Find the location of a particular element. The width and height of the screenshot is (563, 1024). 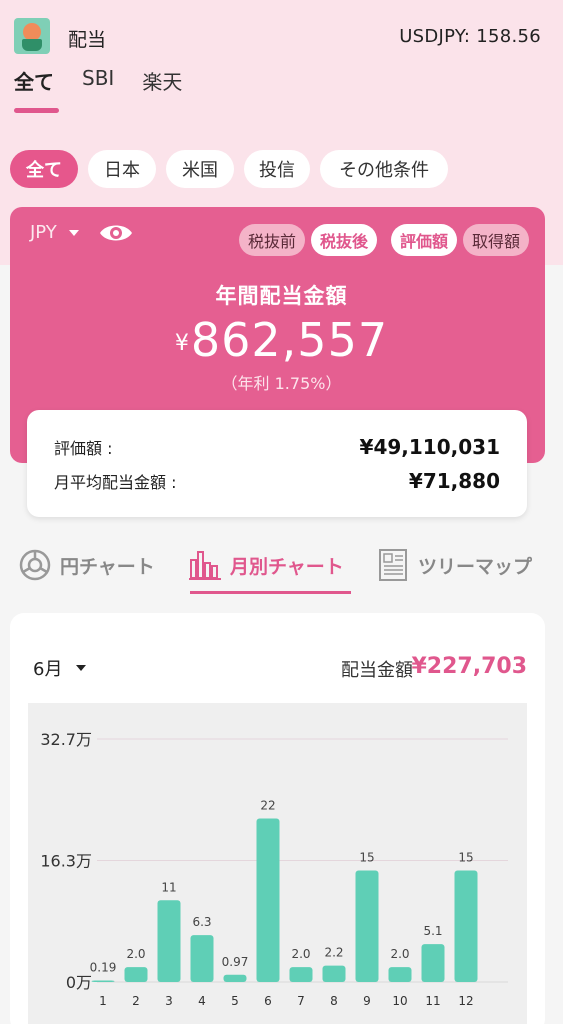

eye-icon is located at coordinates (116, 233).